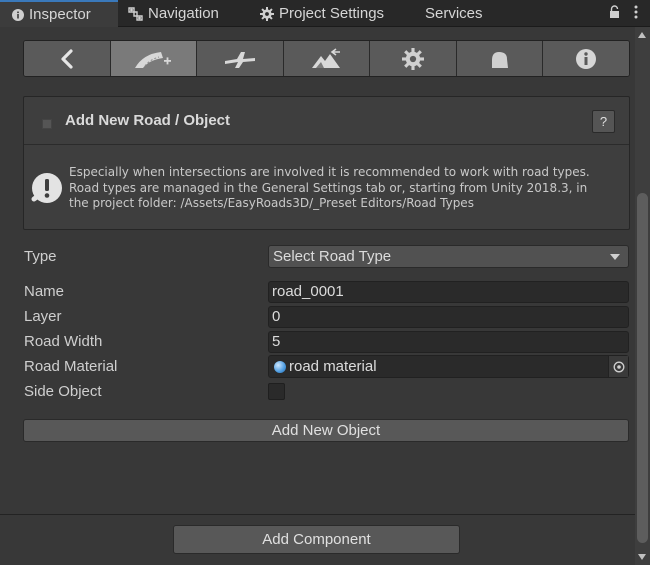 Image resolution: width=650 pixels, height=565 pixels. What do you see at coordinates (317, 514) in the screenshot?
I see `divider` at bounding box center [317, 514].